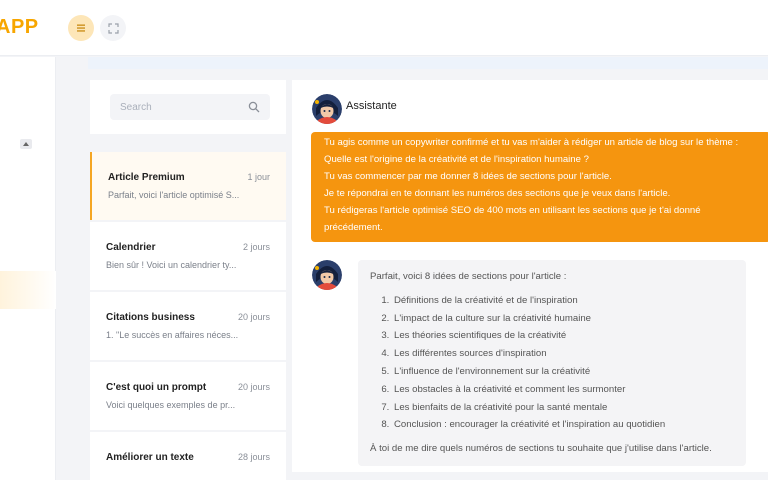 This screenshot has width=768, height=480. Describe the element at coordinates (131, 247) in the screenshot. I see `conversation-title: Calendrier` at that location.